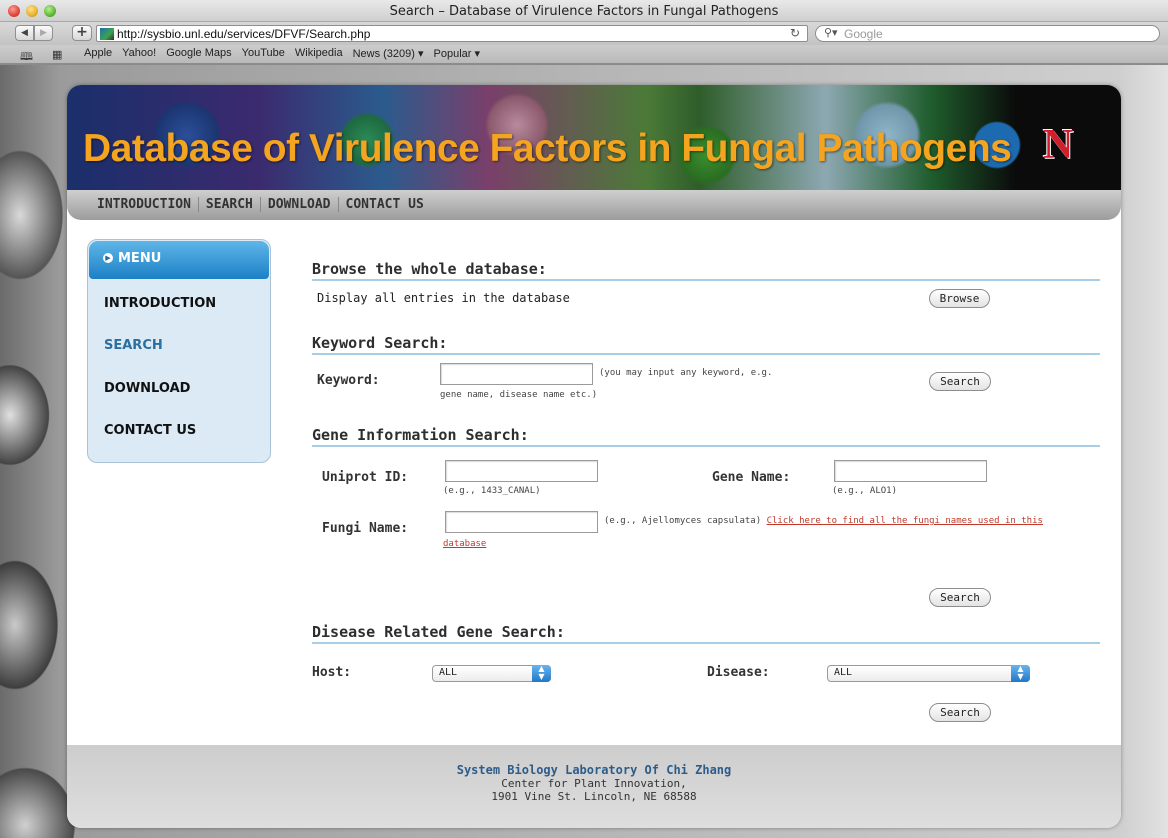  What do you see at coordinates (198, 53) in the screenshot?
I see `bookmark-item: Google Maps` at bounding box center [198, 53].